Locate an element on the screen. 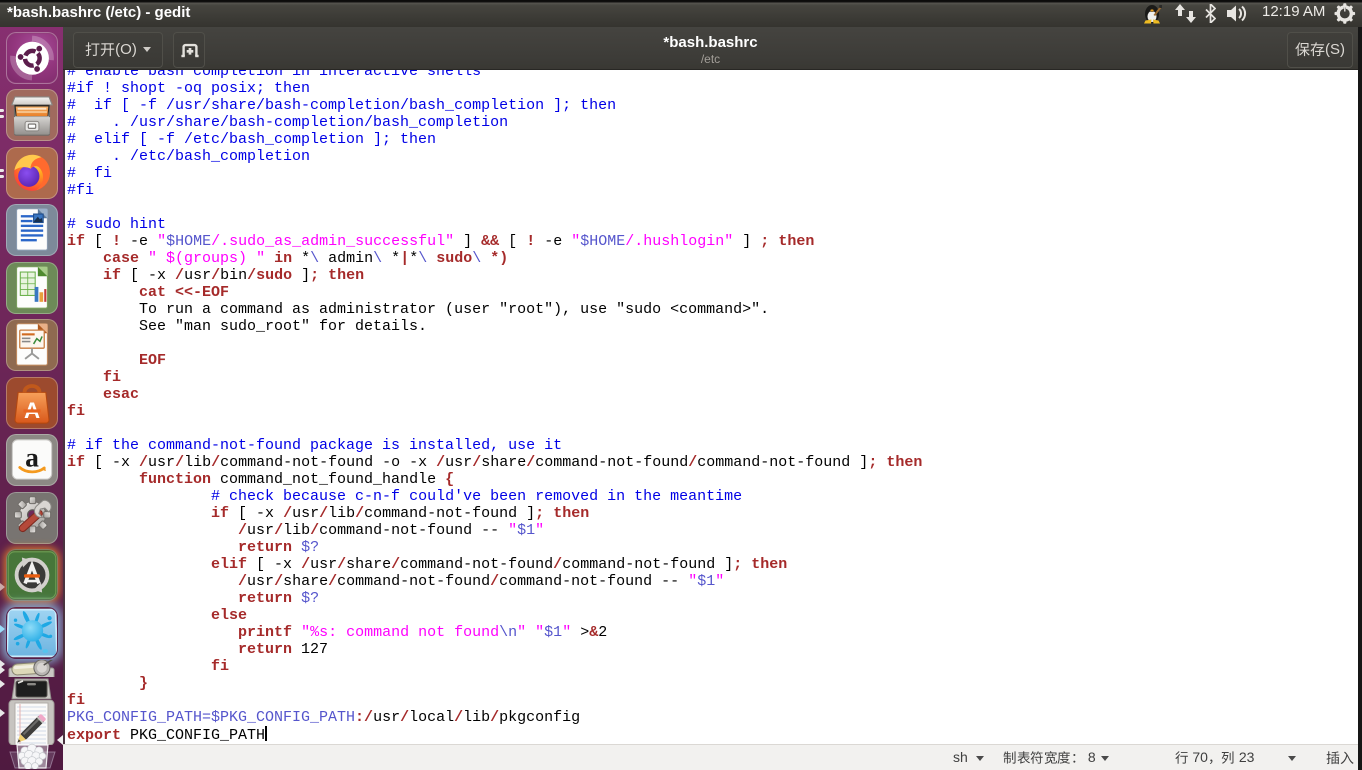  svg-text: a is located at coordinates (32, 456).